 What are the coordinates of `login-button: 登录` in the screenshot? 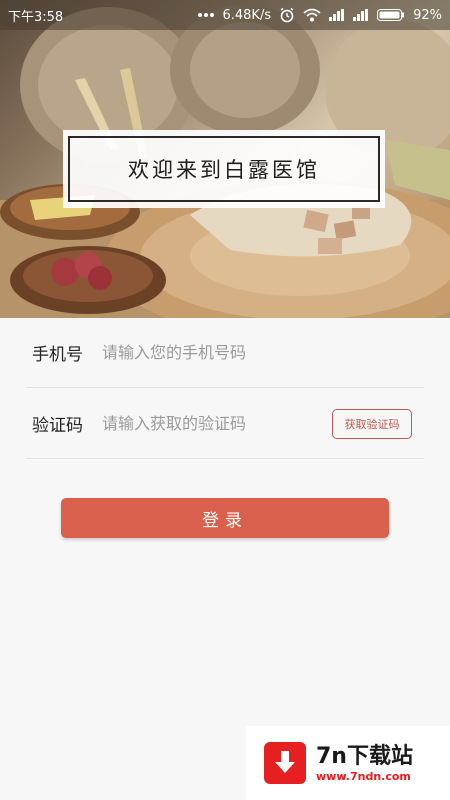 It's located at (225, 518).